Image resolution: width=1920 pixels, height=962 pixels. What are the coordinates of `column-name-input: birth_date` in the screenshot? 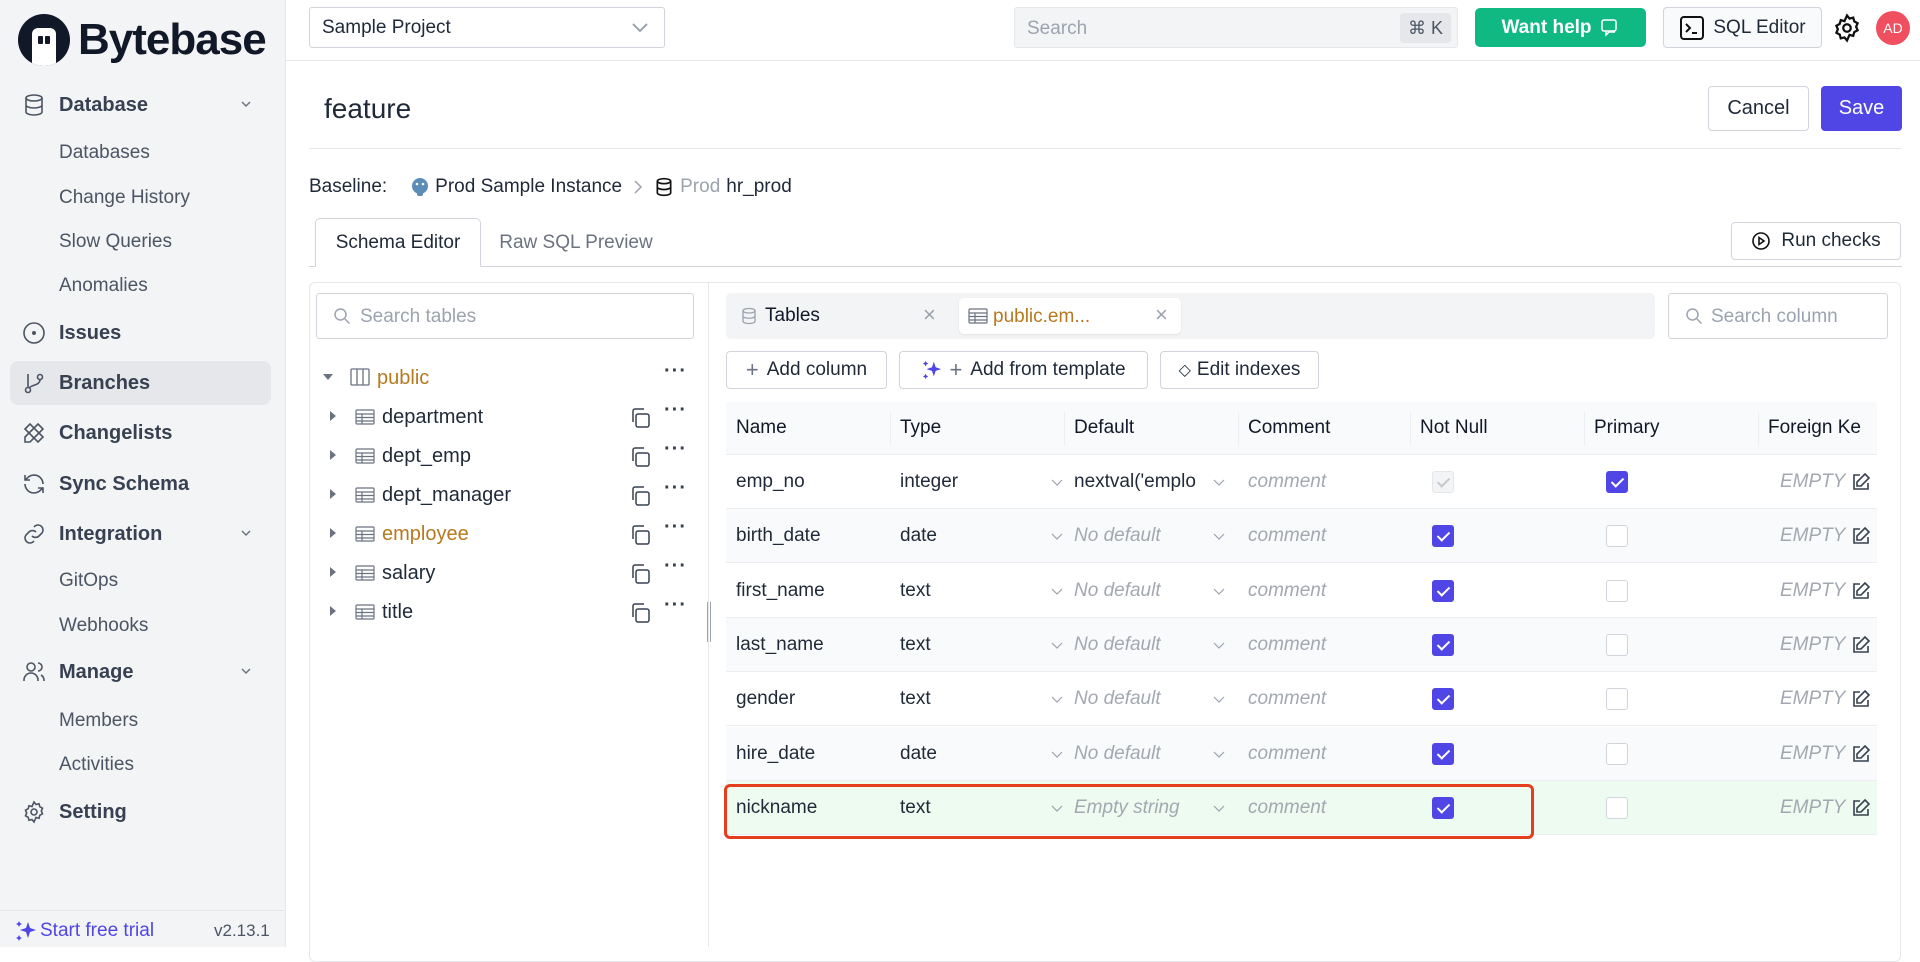 It's located at (816, 536).